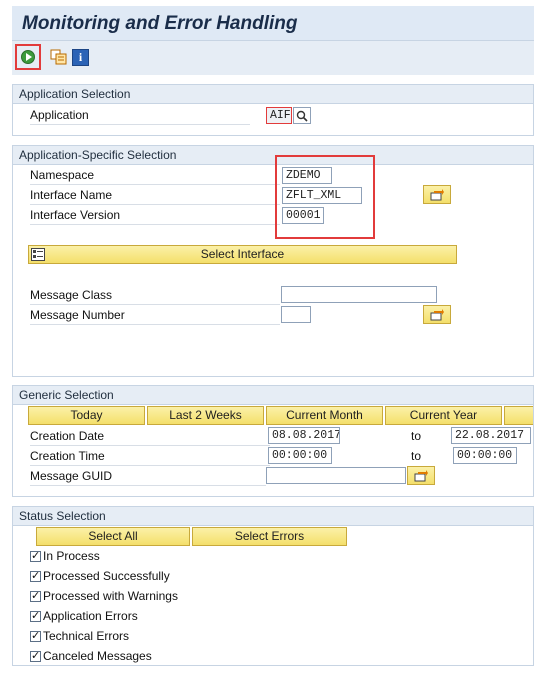  I want to click on select-interface-button: Select Interface, so click(242, 254).